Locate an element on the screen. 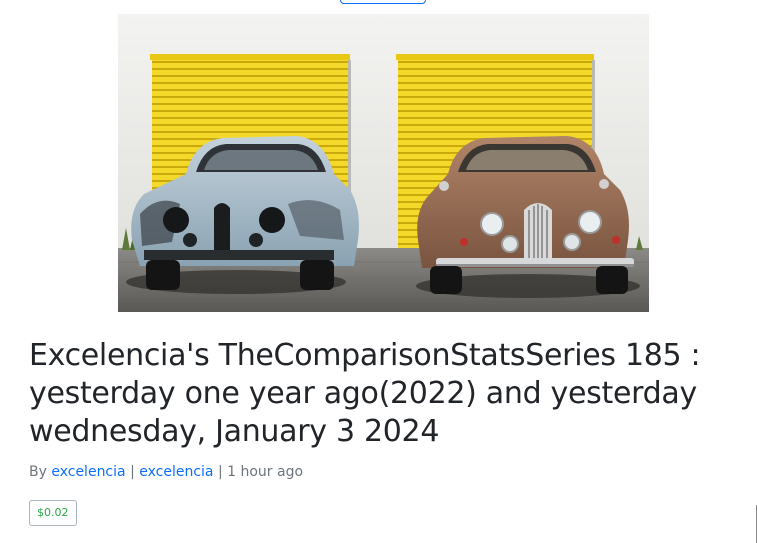 The height and width of the screenshot is (543, 757). top-nav-button is located at coordinates (383, 2).